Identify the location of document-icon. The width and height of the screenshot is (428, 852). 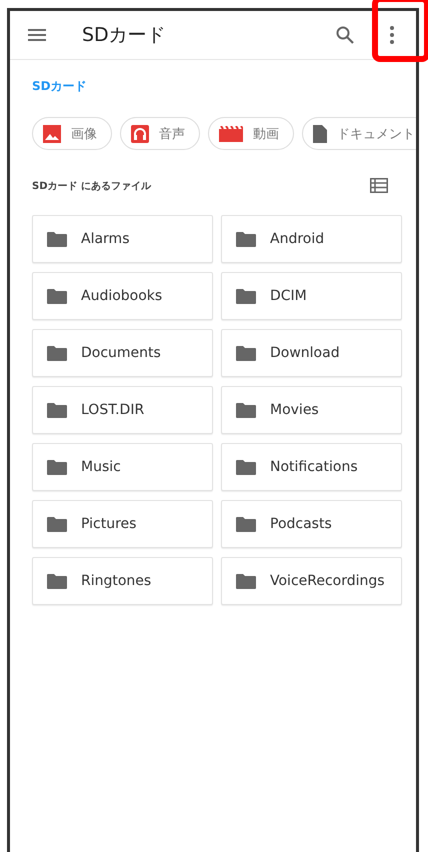
(320, 133).